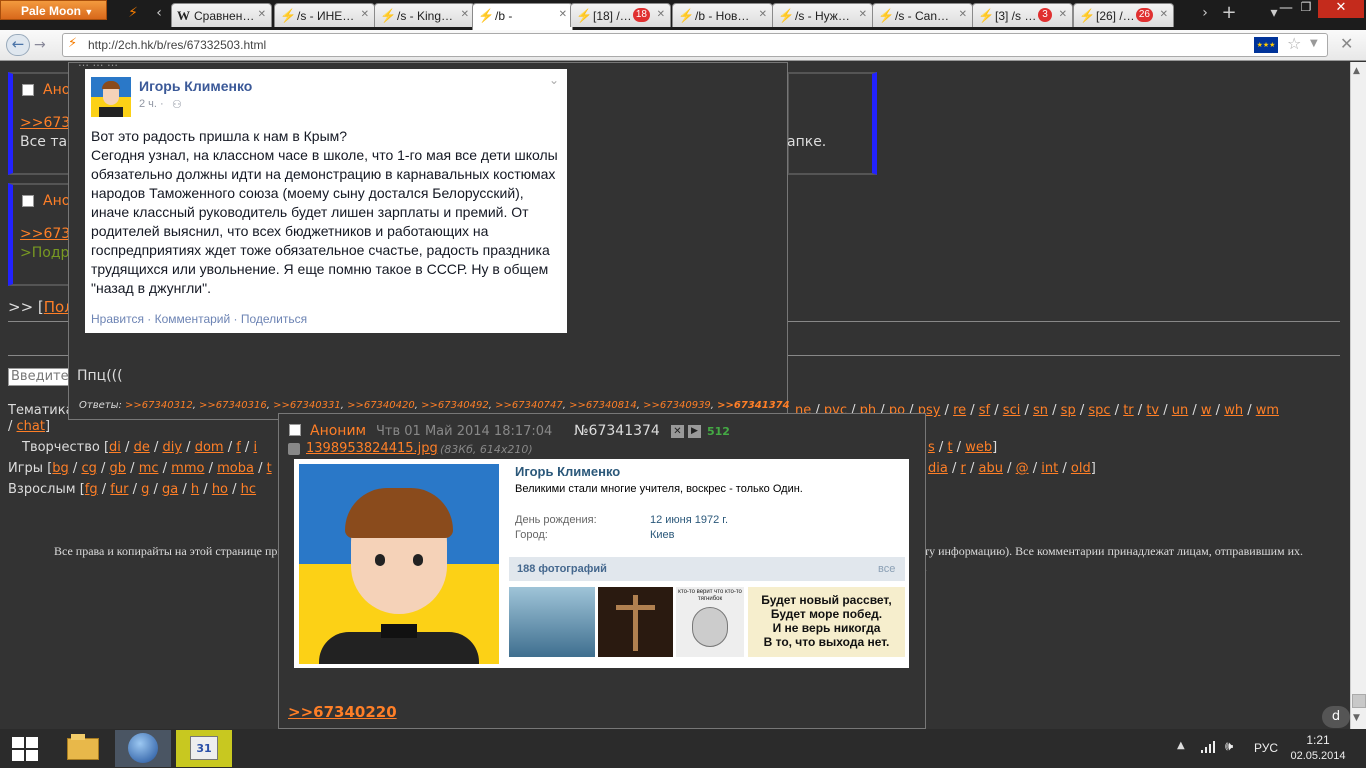 Image resolution: width=1366 pixels, height=768 pixels. I want to click on board-link: w, so click(1206, 410).